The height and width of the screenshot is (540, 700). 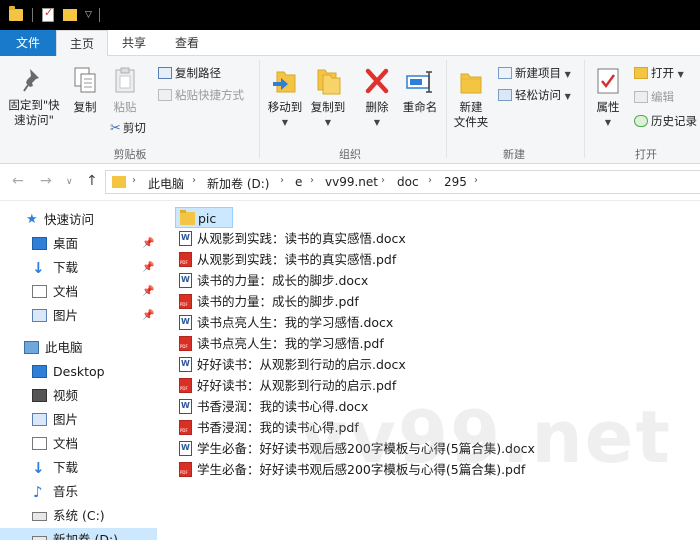 I want to click on documents-icon, so click(x=39, y=291).